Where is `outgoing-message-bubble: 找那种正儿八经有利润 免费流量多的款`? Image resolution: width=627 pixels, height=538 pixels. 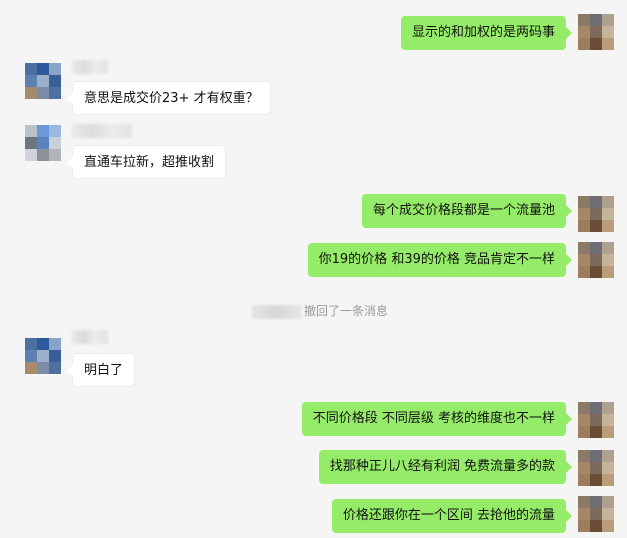
outgoing-message-bubble: 找那种正儿八经有利润 免费流量多的款 is located at coordinates (445, 467).